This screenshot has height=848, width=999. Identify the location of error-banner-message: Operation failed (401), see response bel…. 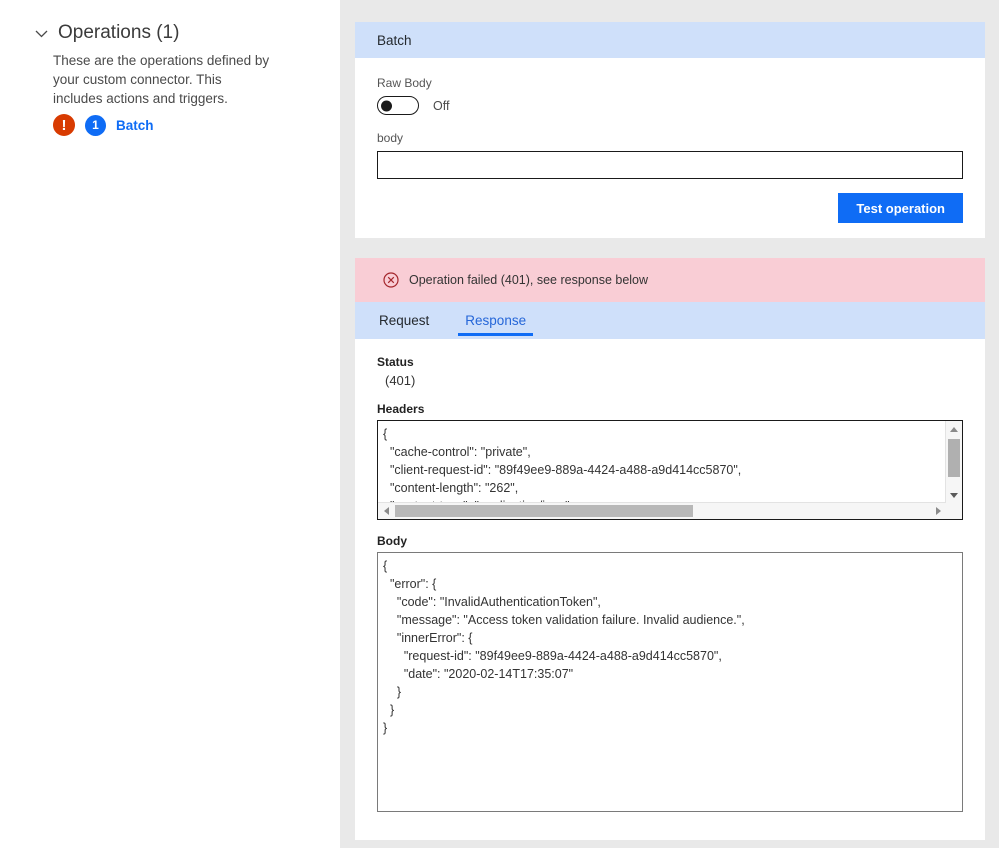
(529, 280).